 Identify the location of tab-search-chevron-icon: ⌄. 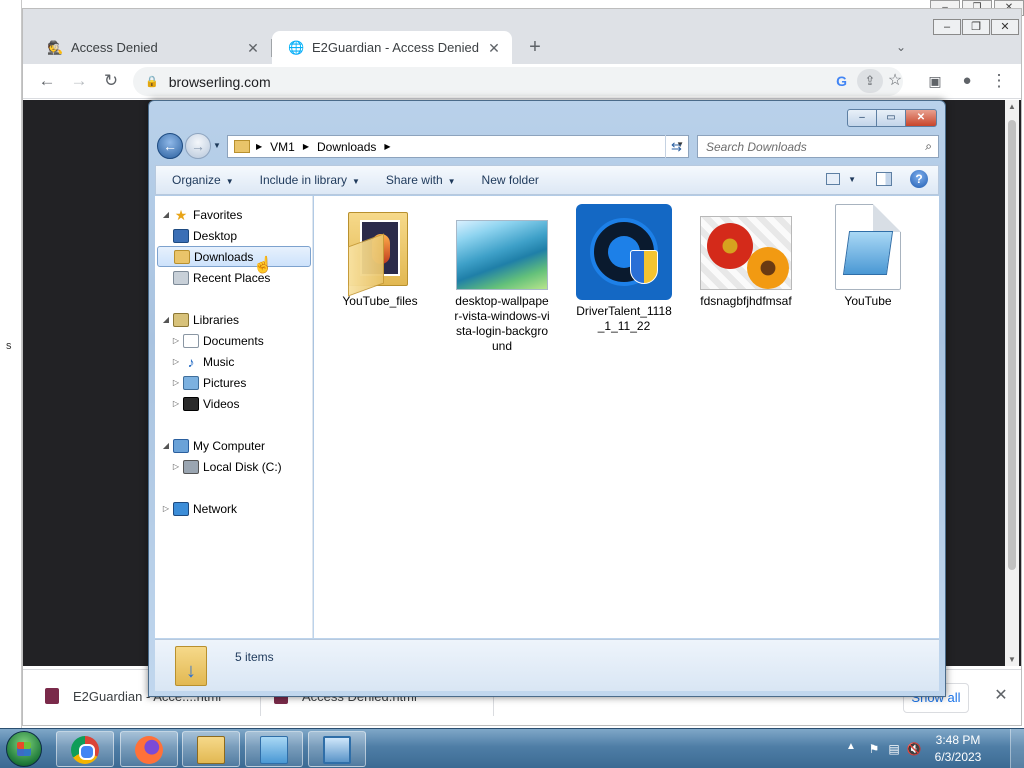
(901, 47).